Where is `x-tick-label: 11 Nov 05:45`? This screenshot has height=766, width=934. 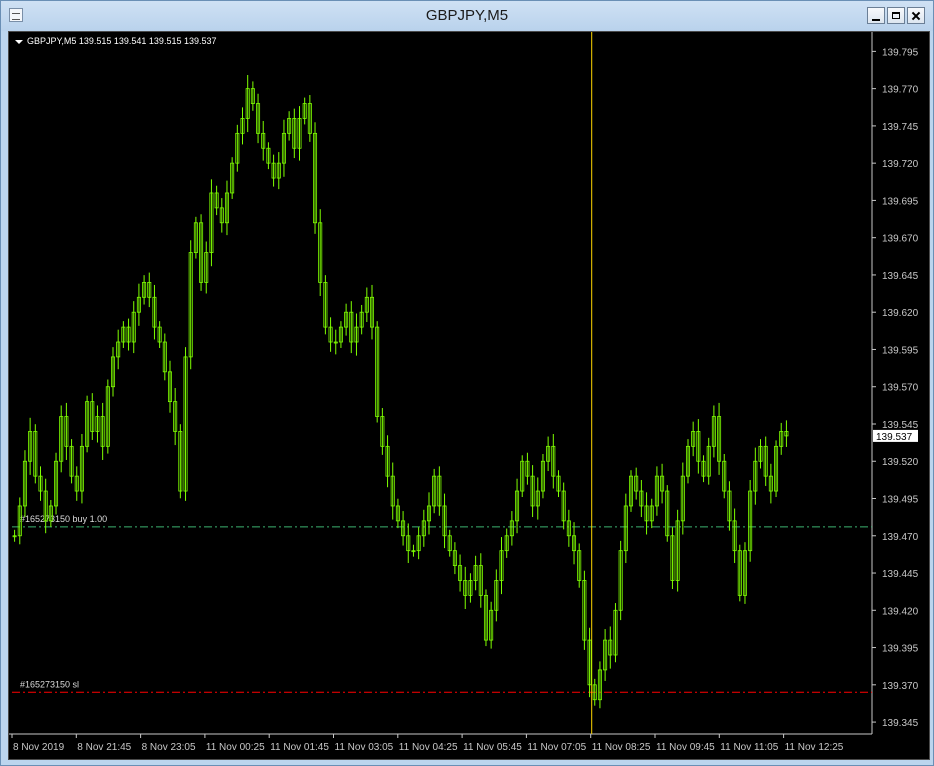
x-tick-label: 11 Nov 05:45 is located at coordinates (492, 747).